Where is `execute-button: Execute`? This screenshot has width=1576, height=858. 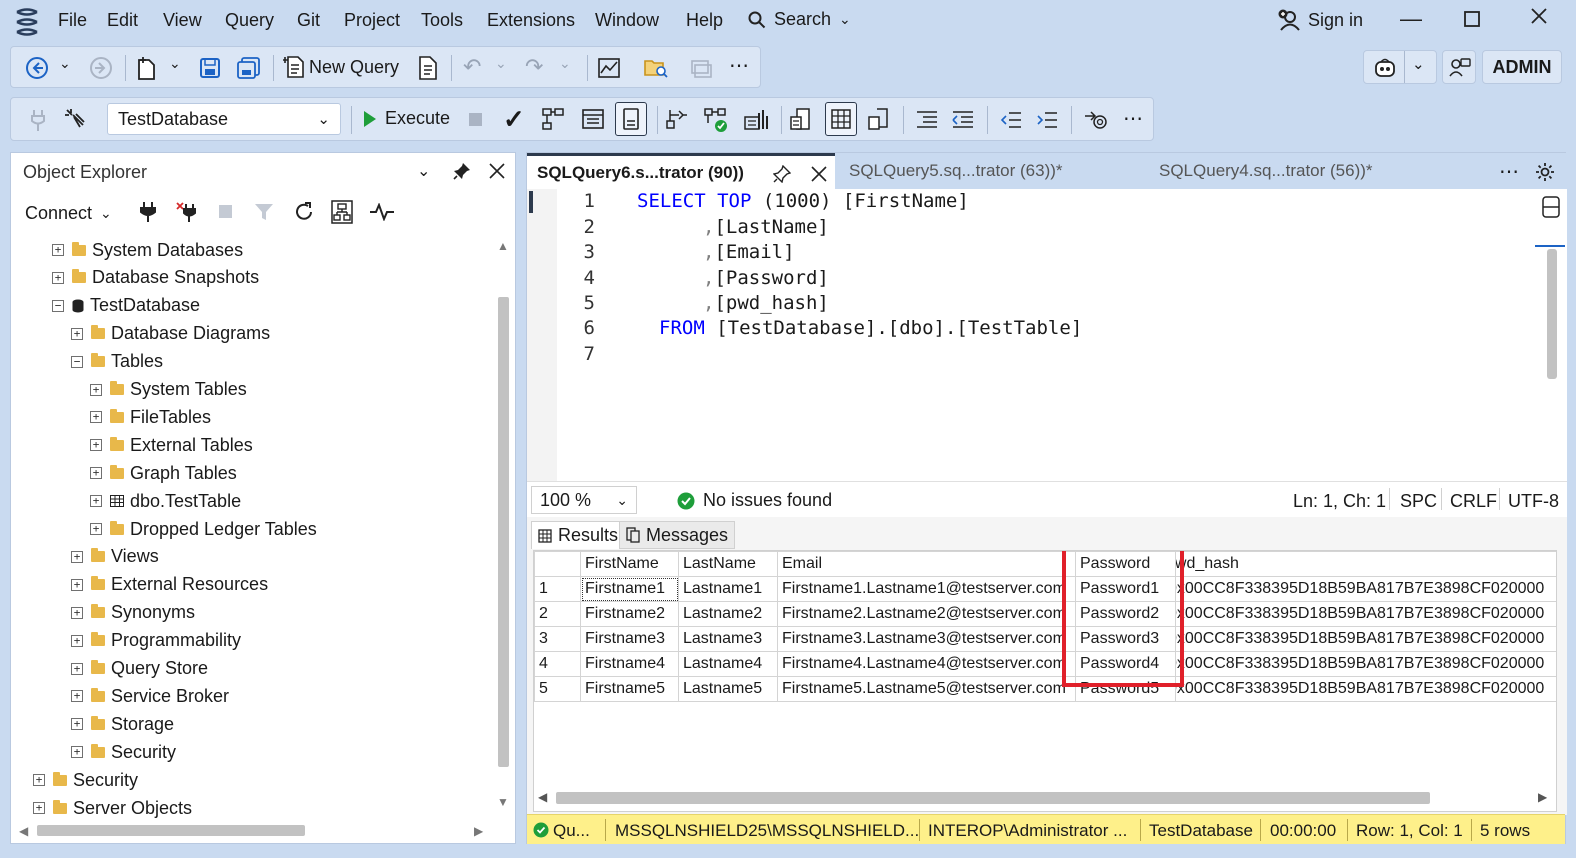
execute-button: Execute is located at coordinates (406, 118).